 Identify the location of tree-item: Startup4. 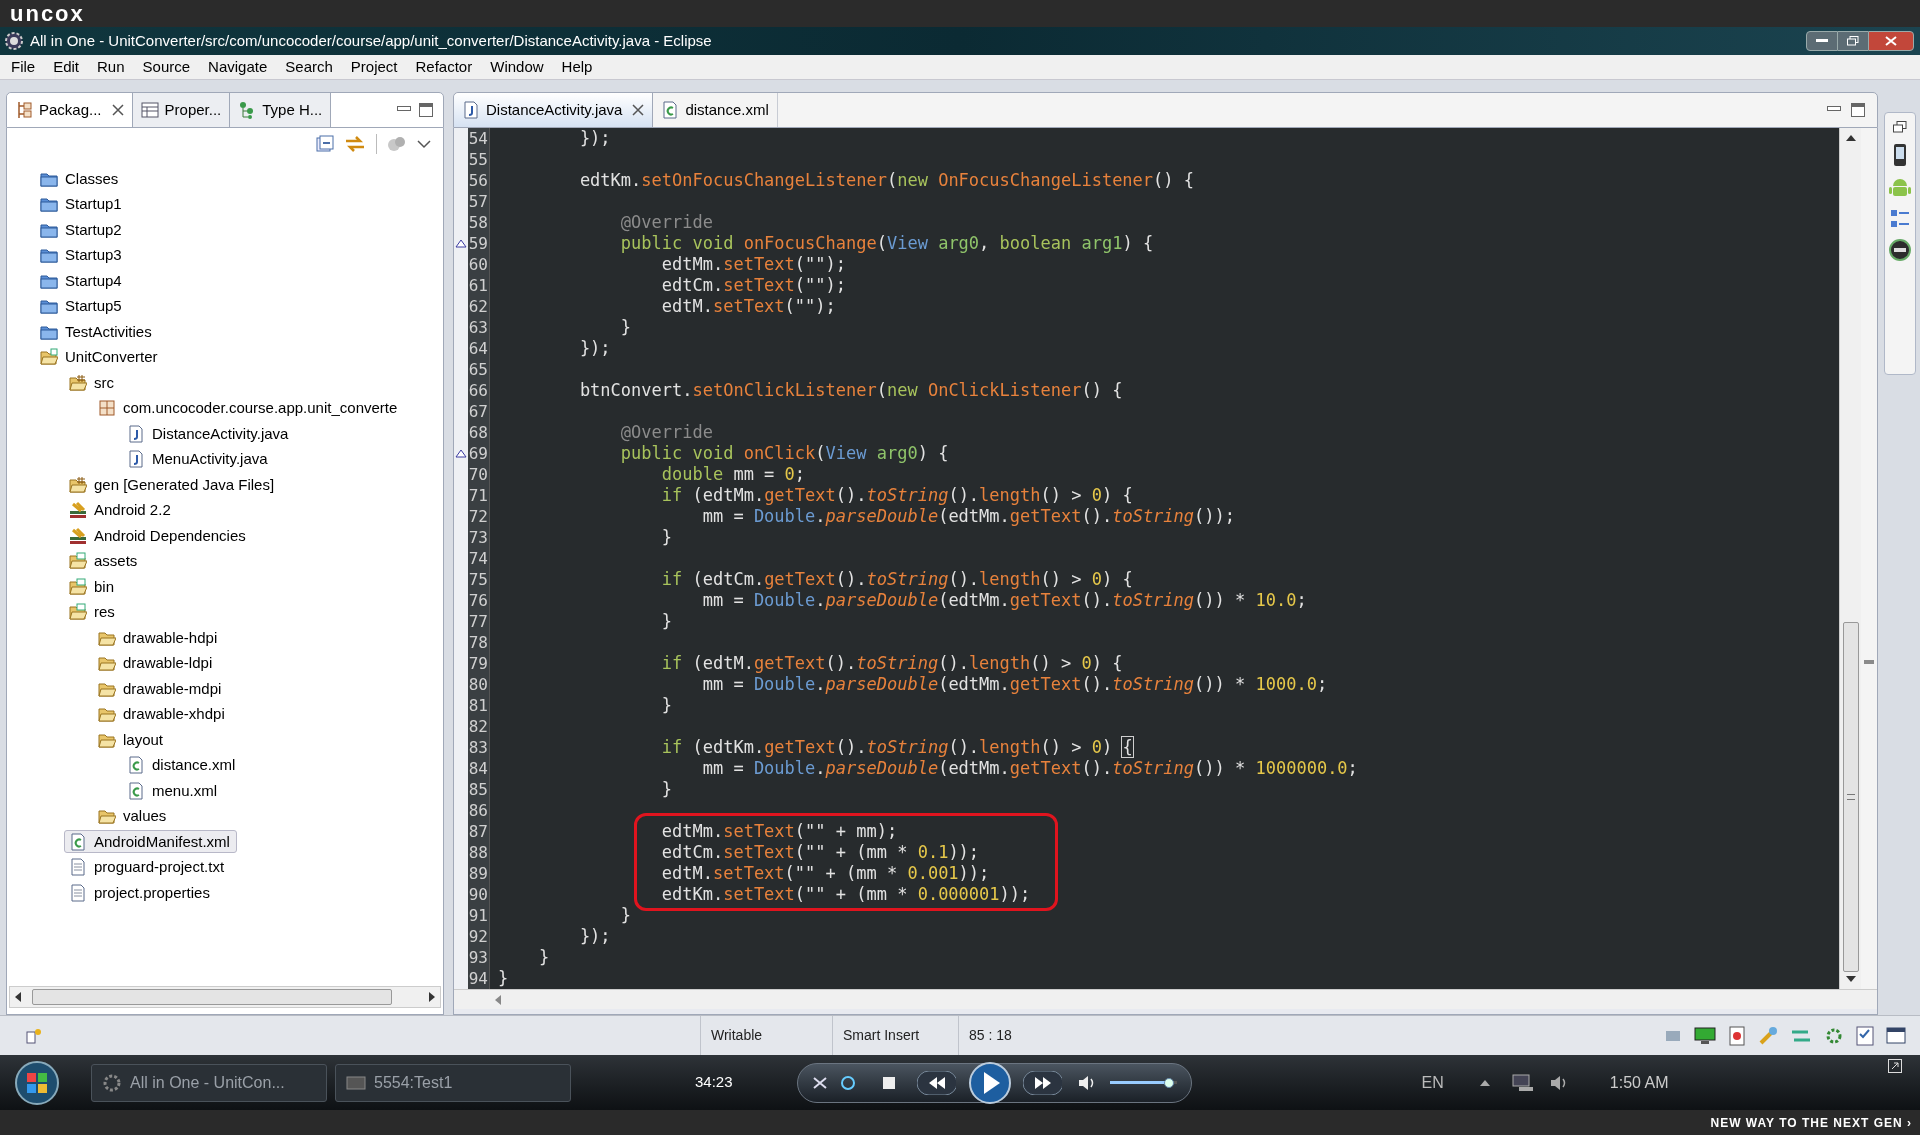
(81, 281).